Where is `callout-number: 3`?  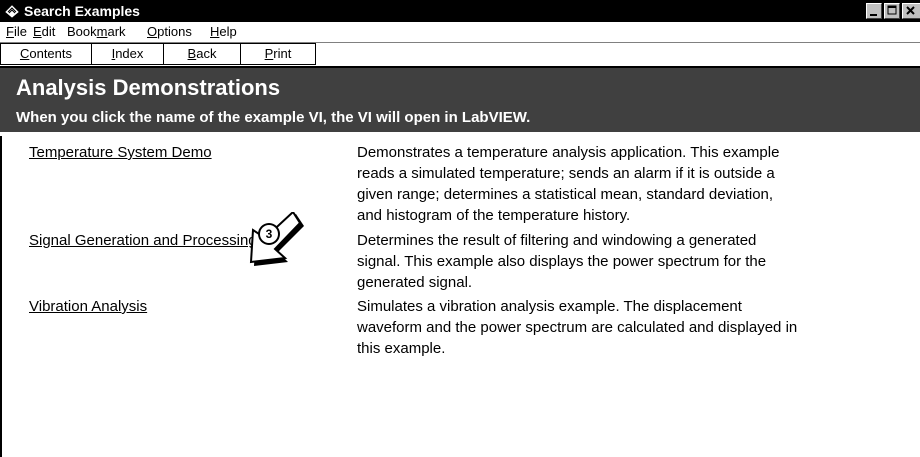 callout-number: 3 is located at coordinates (269, 234).